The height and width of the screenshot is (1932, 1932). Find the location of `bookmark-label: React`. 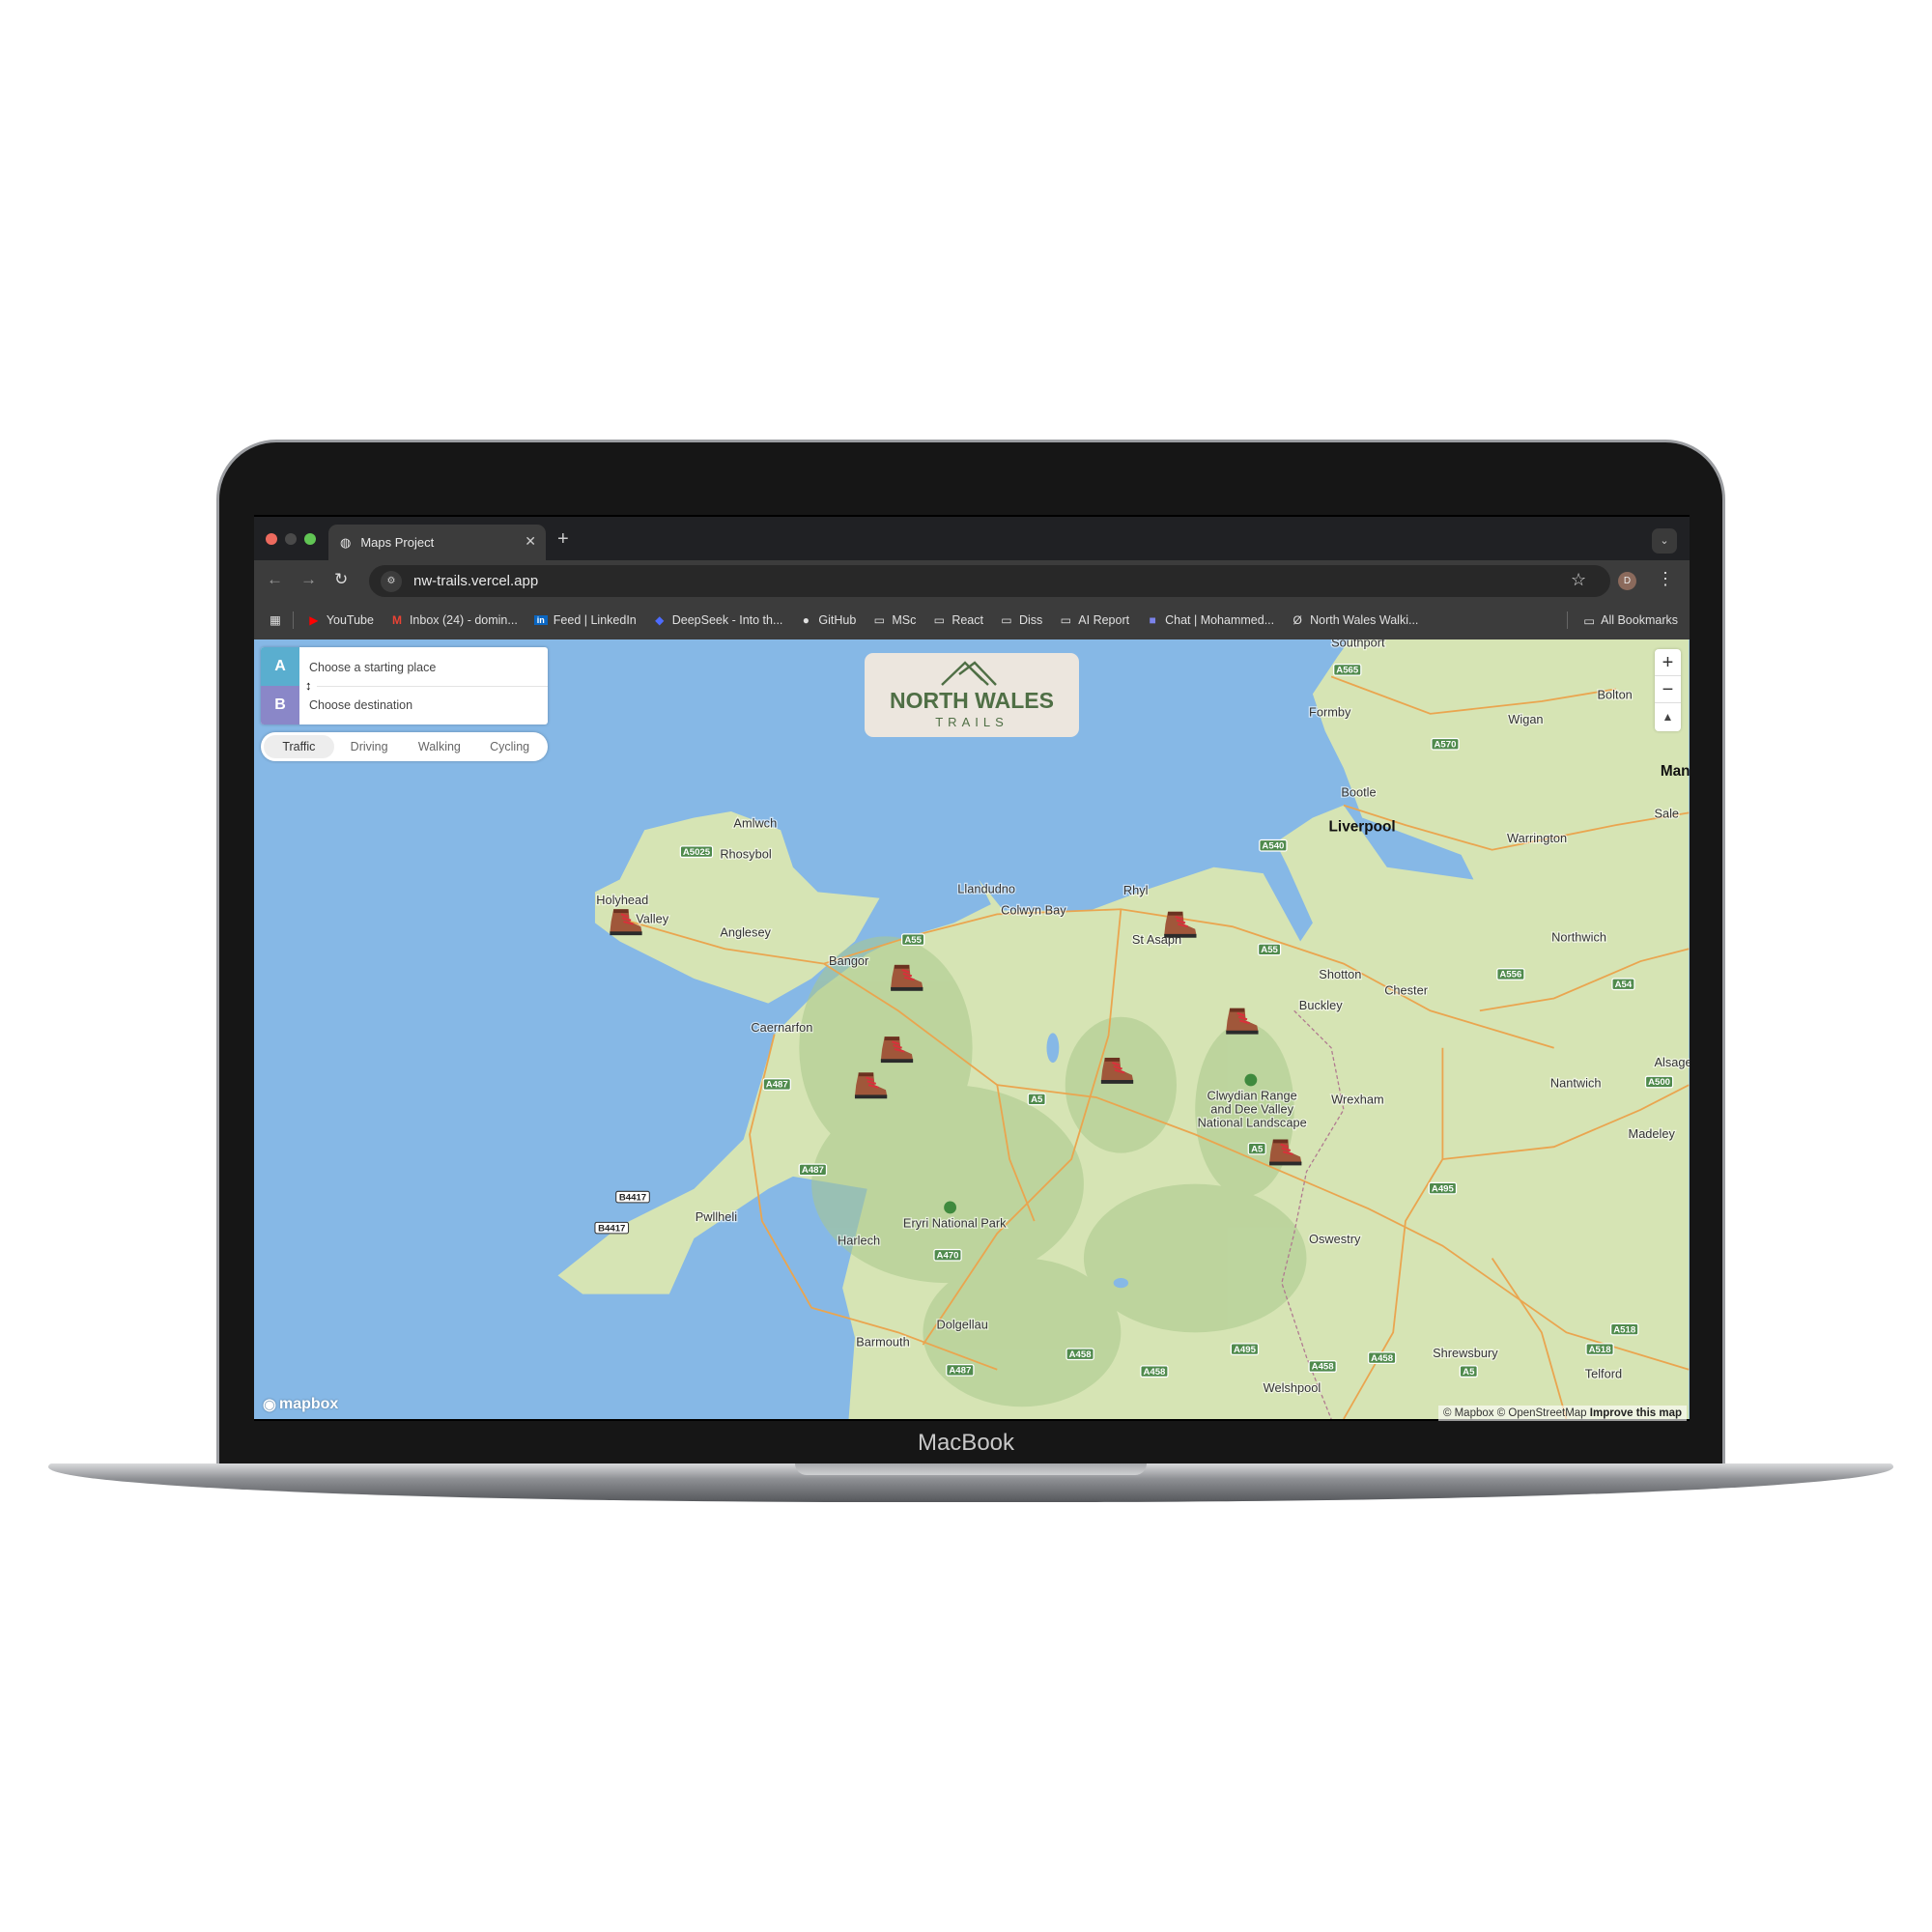

bookmark-label: React is located at coordinates (967, 619).